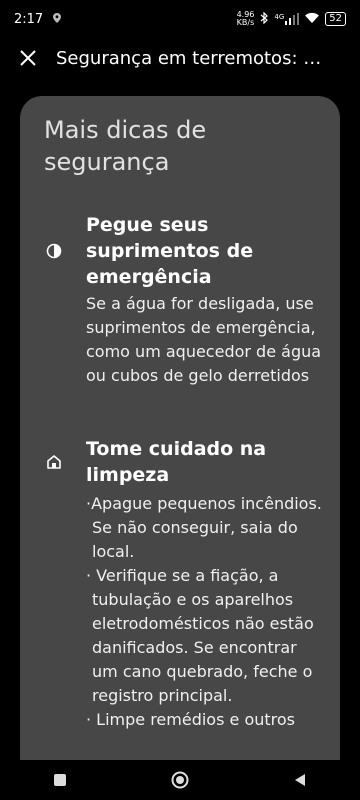 The width and height of the screenshot is (360, 800). I want to click on net-speed-unit: KB/s, so click(245, 22).